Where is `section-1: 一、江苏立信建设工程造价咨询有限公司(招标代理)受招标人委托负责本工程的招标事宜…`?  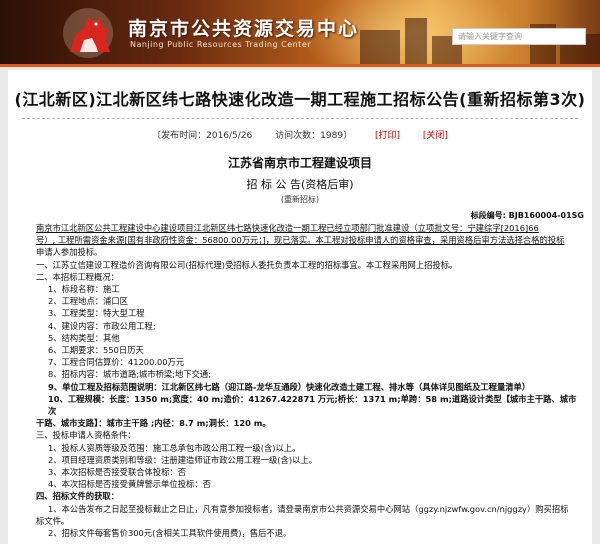 section-1: 一、江苏立信建设工程造价咨询有限公司(招标代理)受招标人委托负责本工程的招标事宜… is located at coordinates (247, 264).